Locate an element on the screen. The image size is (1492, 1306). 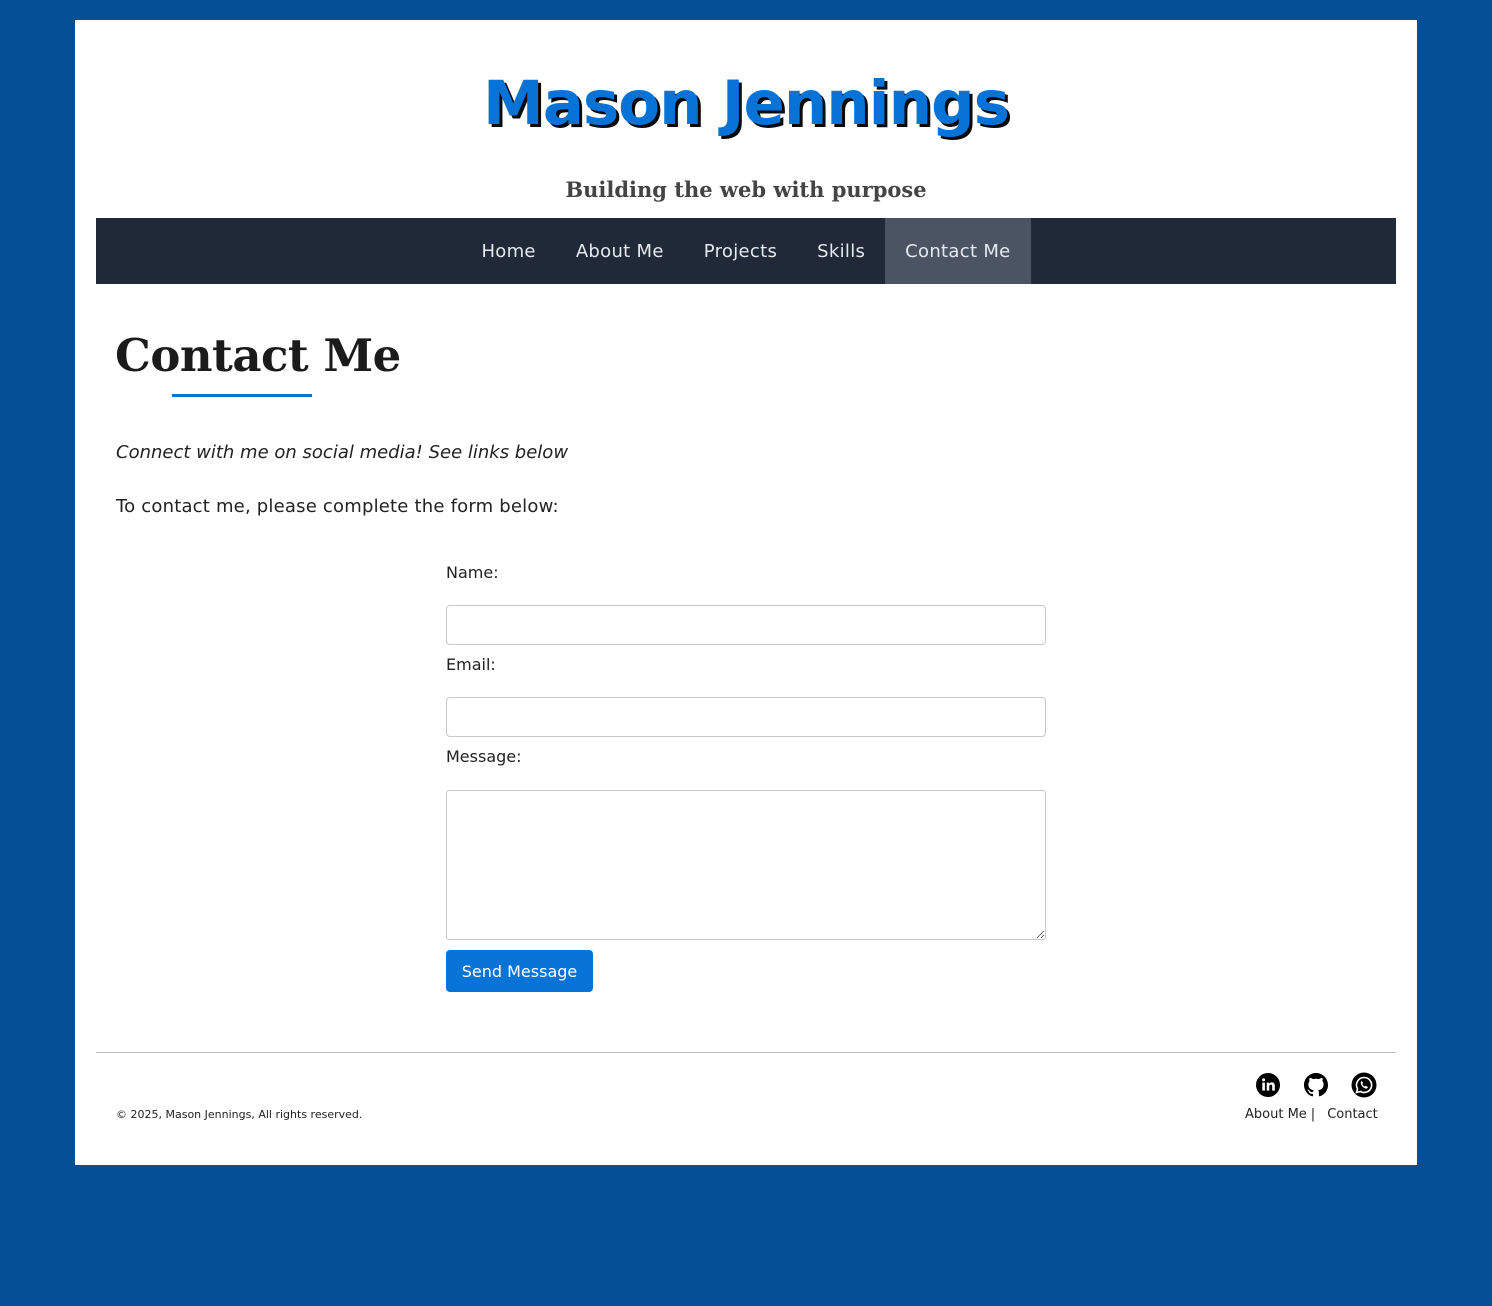
footer-link-about-me: About Me is located at coordinates (1276, 1114).